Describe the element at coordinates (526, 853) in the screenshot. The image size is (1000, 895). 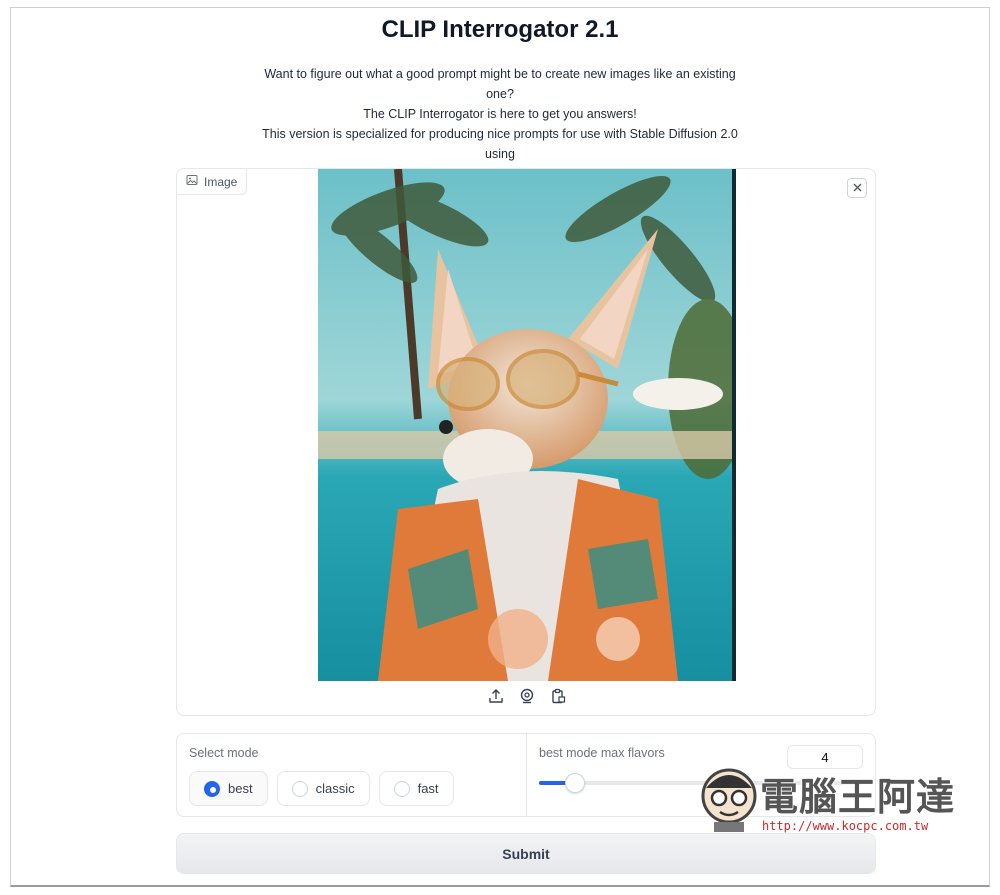
I see `submit-button: Submit` at that location.